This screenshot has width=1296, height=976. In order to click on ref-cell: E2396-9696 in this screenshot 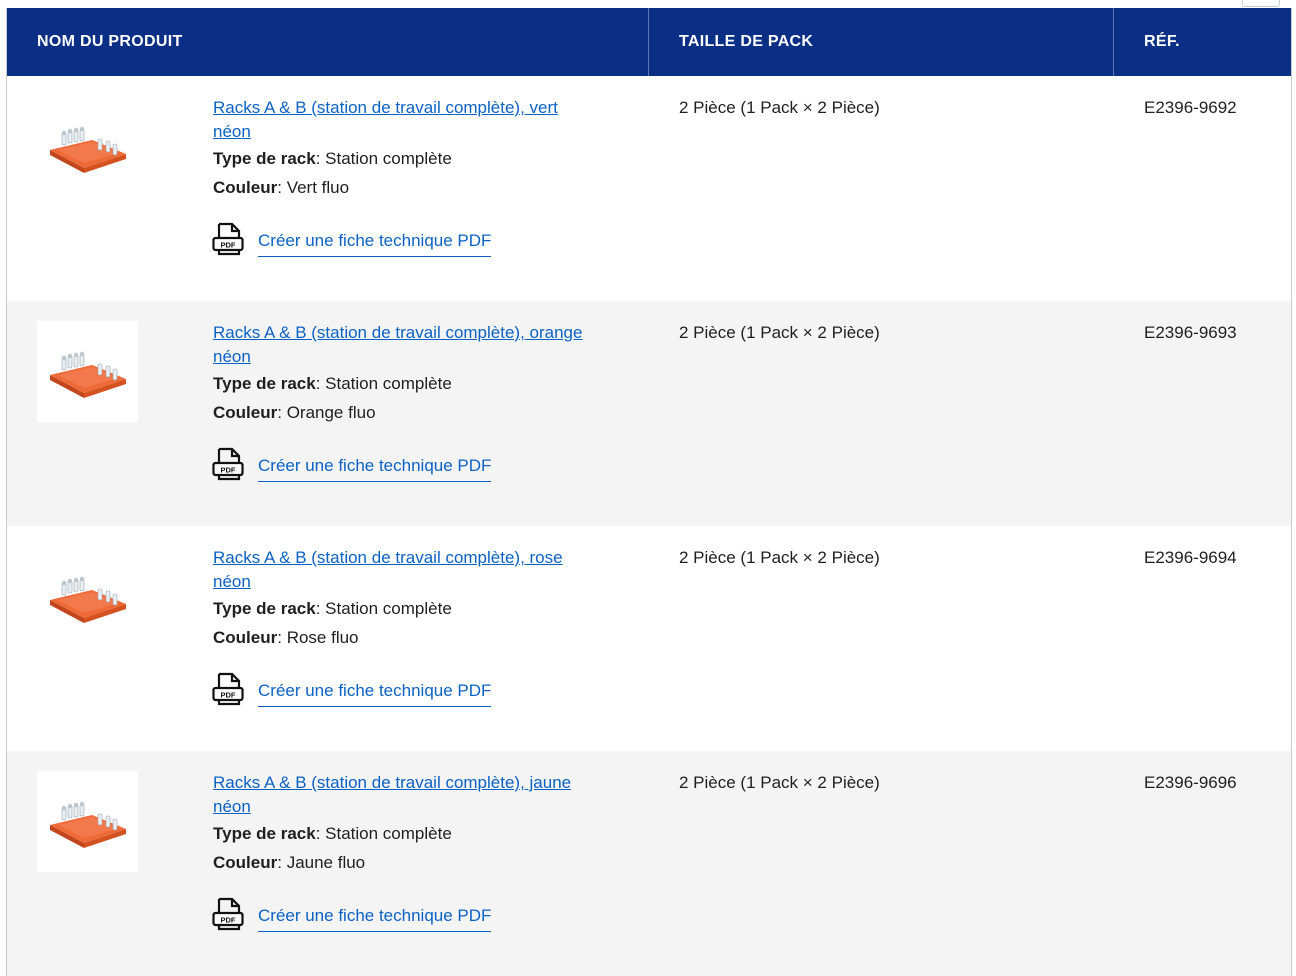, I will do `click(1190, 782)`.